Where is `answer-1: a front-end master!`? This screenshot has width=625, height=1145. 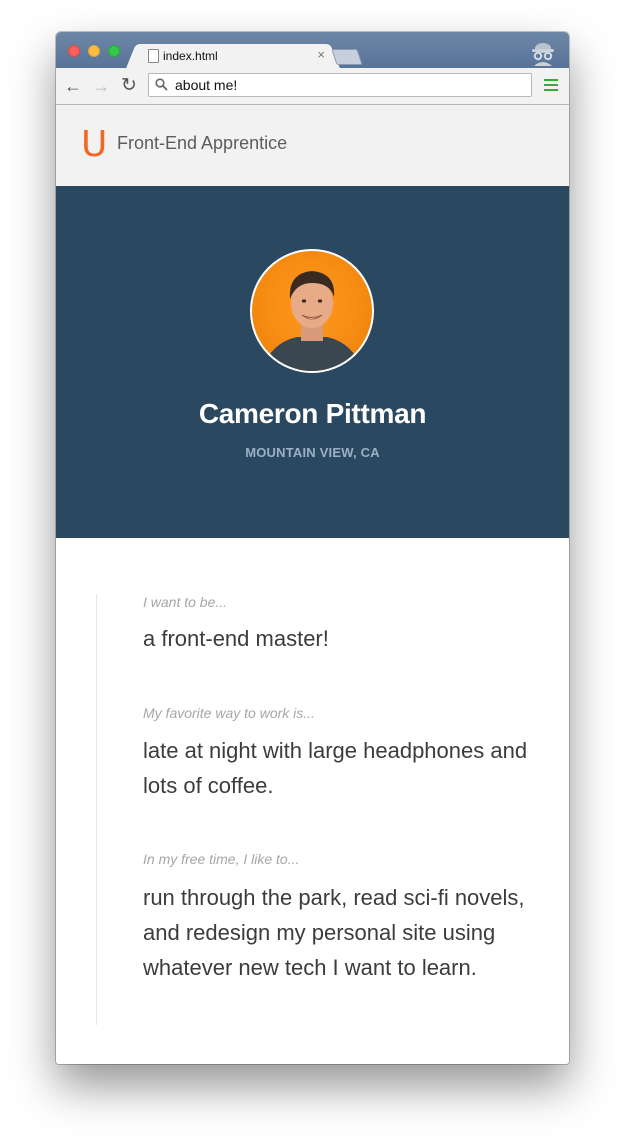 answer-1: a front-end master! is located at coordinates (236, 638).